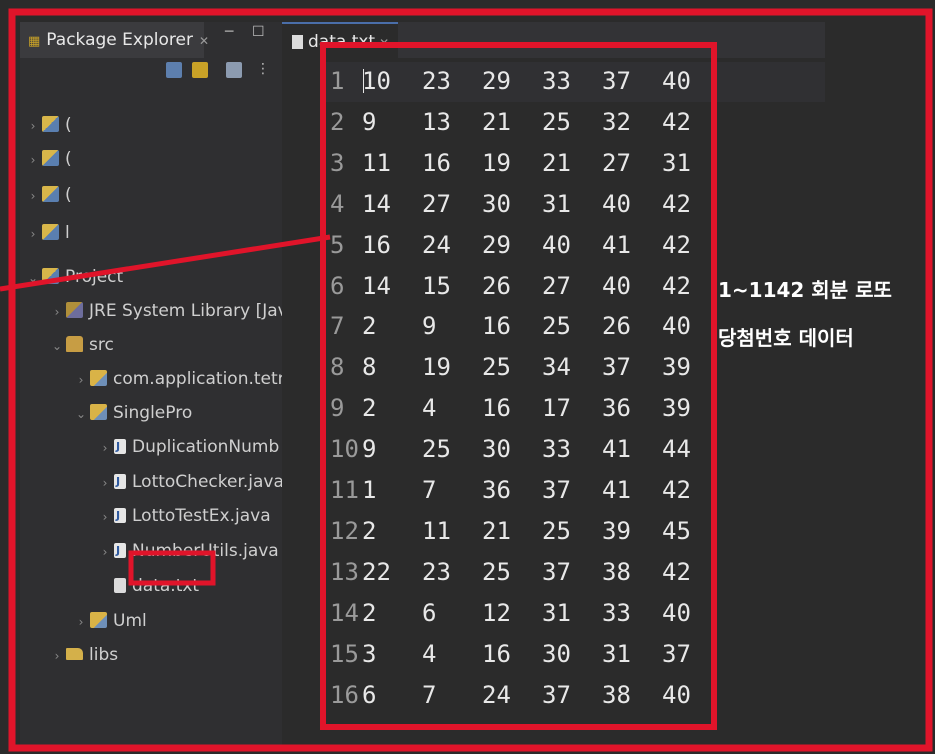 The image size is (935, 754). Describe the element at coordinates (172, 568) in the screenshot. I see `file-highlight-box` at that location.